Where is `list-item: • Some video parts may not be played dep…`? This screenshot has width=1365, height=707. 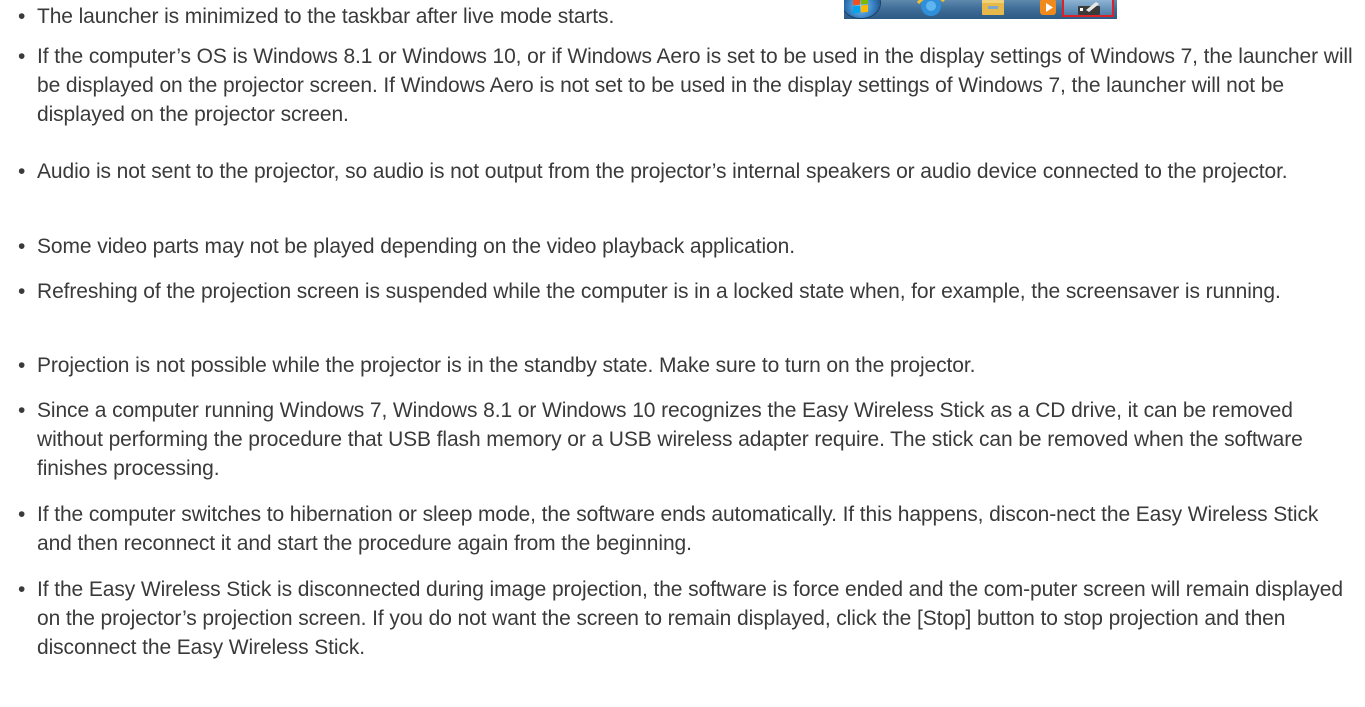 list-item: • Some video parts may not be played dep… is located at coordinates (688, 246).